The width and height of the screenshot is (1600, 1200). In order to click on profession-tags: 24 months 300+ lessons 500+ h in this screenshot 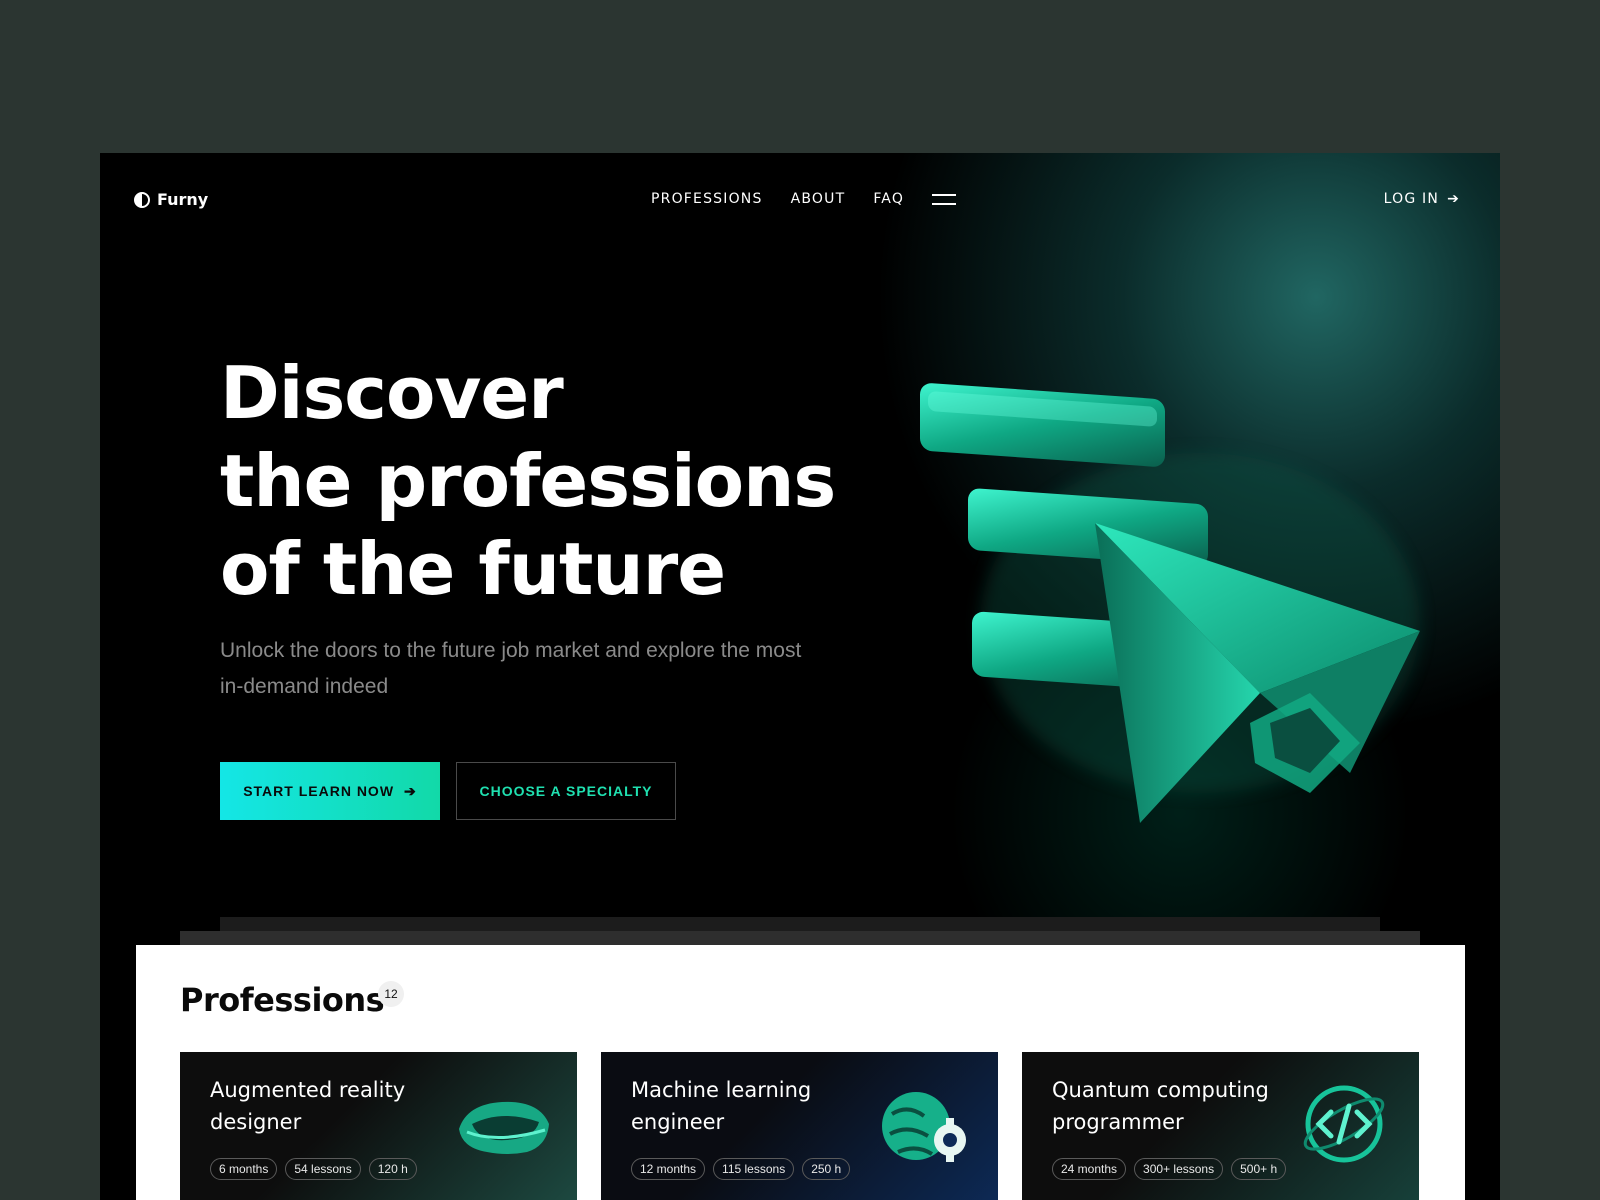, I will do `click(1169, 1169)`.